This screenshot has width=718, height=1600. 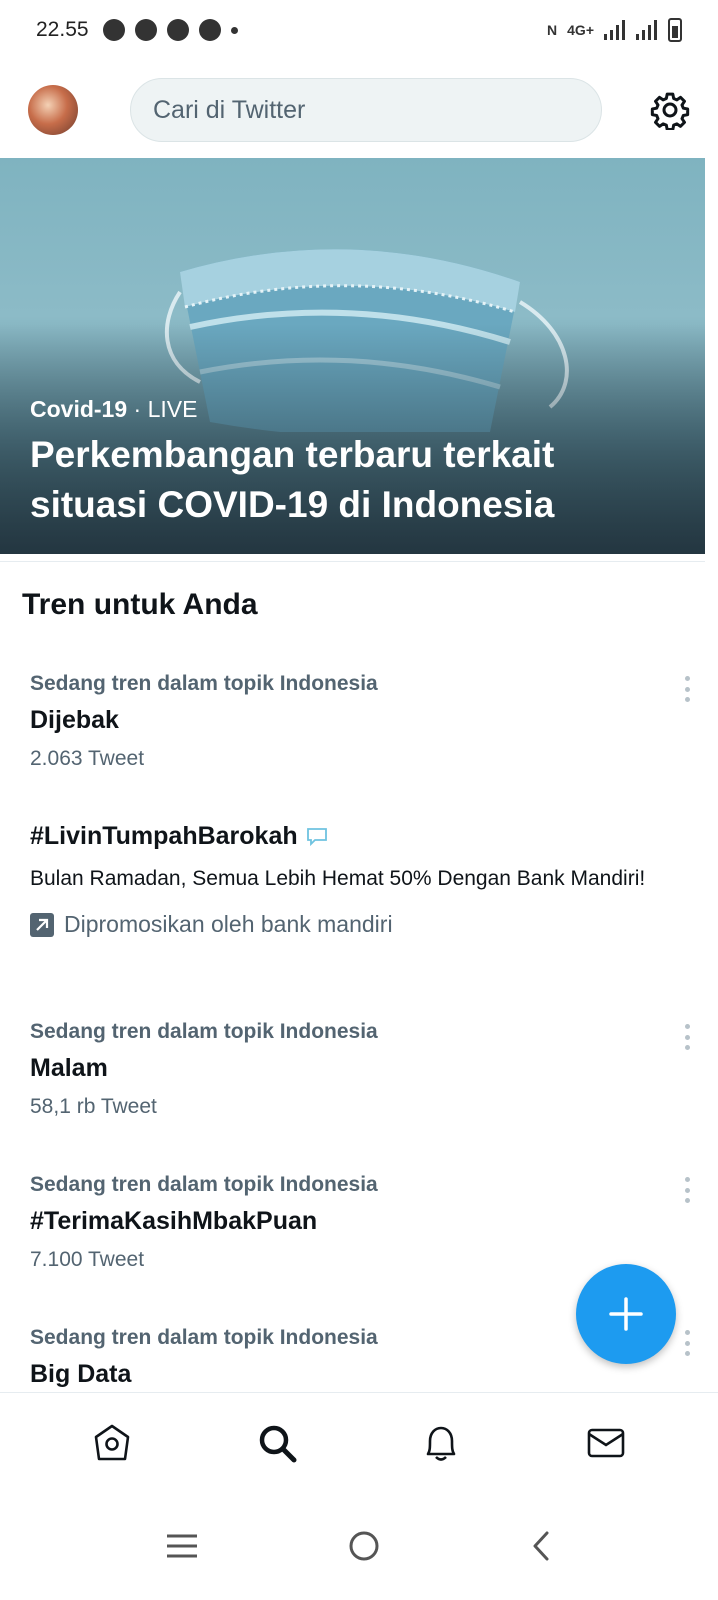 I want to click on nav-notifications, so click(x=441, y=1443).